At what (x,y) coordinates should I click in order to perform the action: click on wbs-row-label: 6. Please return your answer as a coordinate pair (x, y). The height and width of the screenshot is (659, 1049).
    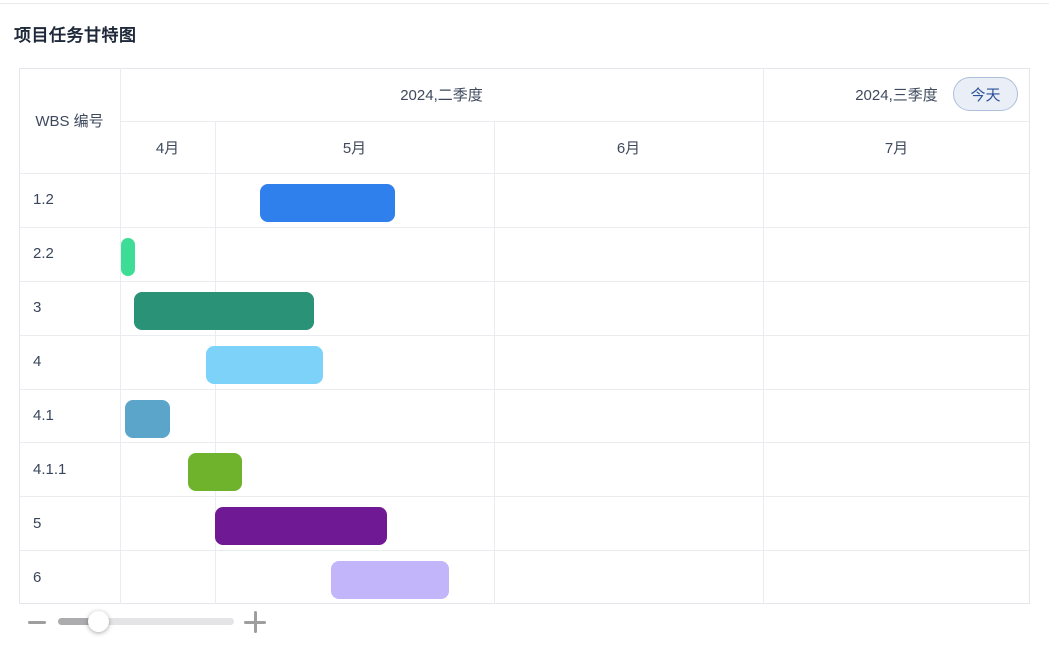
    Looking at the image, I should click on (37, 577).